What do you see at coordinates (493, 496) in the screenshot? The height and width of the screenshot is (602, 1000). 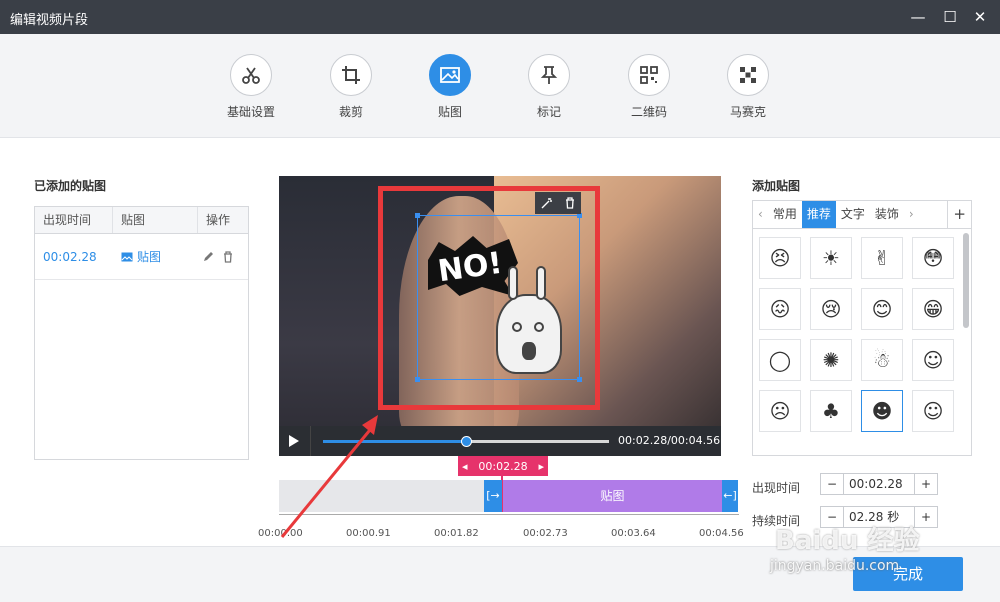 I see `clip-start-handle: [→` at bounding box center [493, 496].